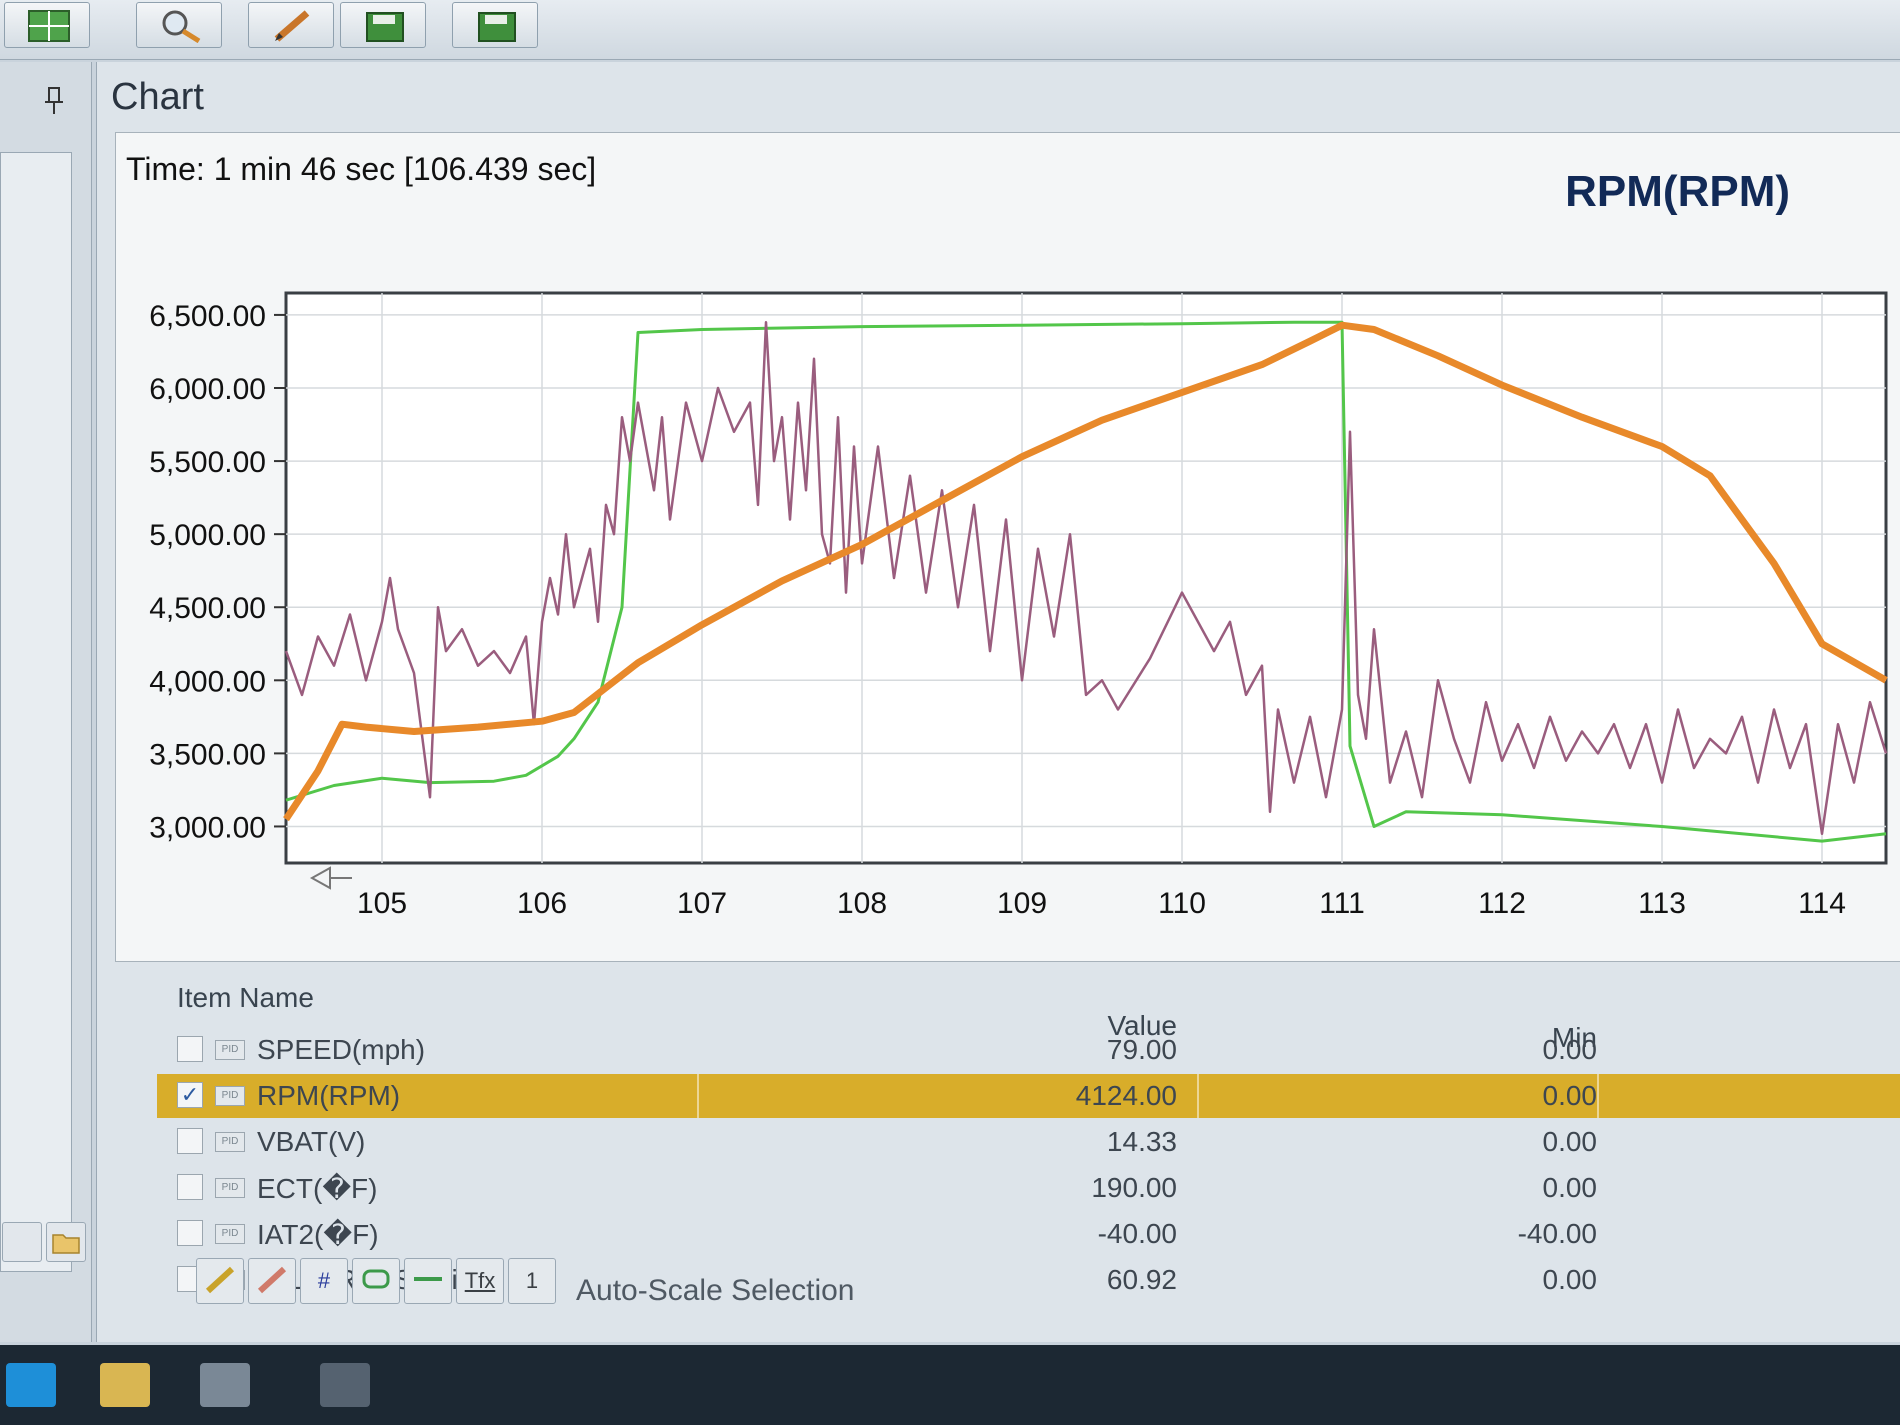  Describe the element at coordinates (311, 1141) in the screenshot. I see `item-name: VBAT(V)` at that location.